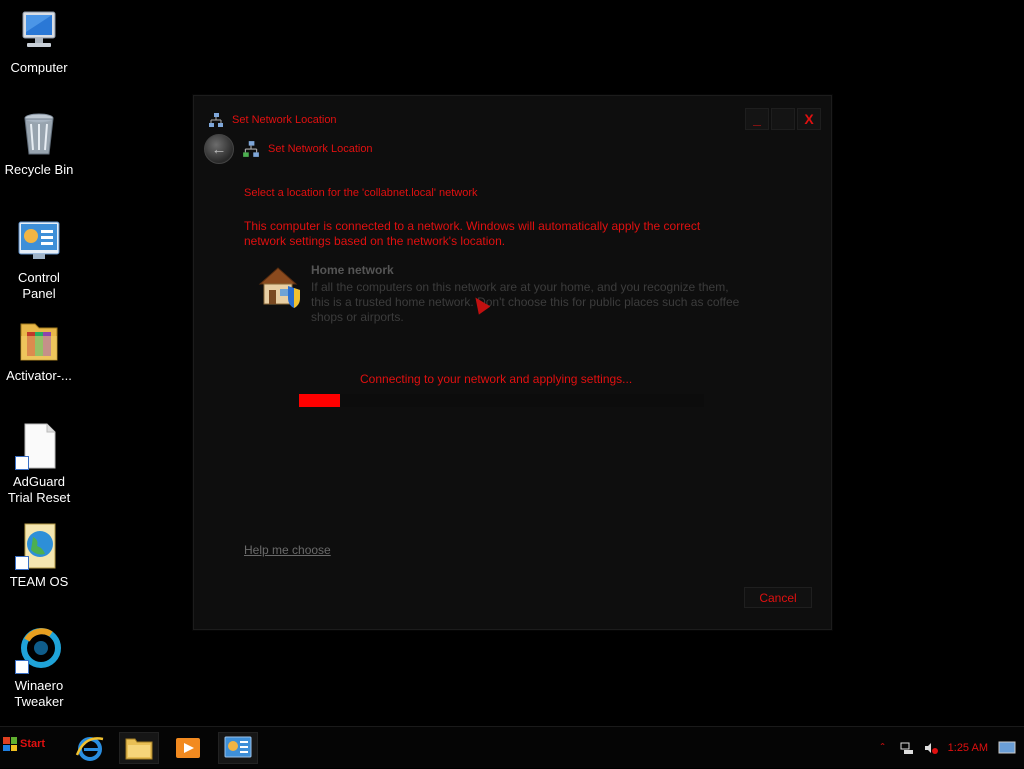 The height and width of the screenshot is (769, 1024). What do you see at coordinates (39, 546) in the screenshot?
I see `globe-shortcut-icon` at bounding box center [39, 546].